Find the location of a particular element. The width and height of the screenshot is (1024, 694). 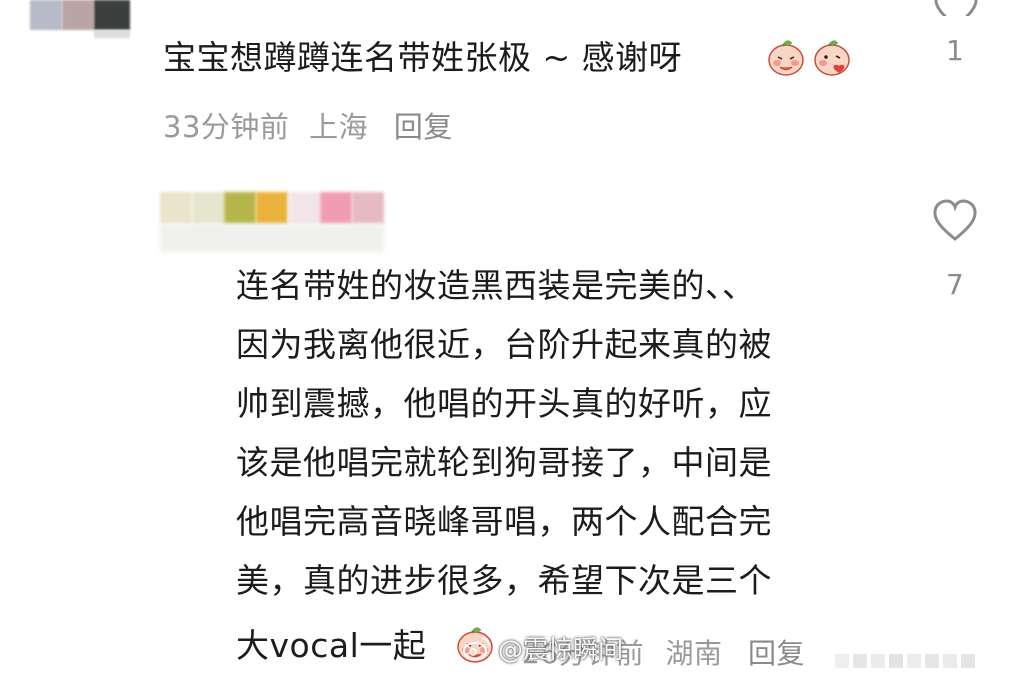

comment-line: 帅到震撼，他唱的开头真的好听，应 is located at coordinates (504, 403).